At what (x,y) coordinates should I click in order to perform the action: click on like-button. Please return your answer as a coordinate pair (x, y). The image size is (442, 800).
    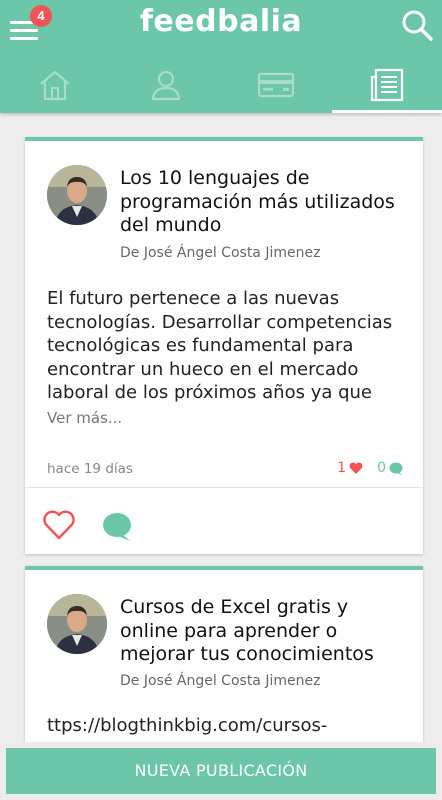
    Looking at the image, I should click on (59, 527).